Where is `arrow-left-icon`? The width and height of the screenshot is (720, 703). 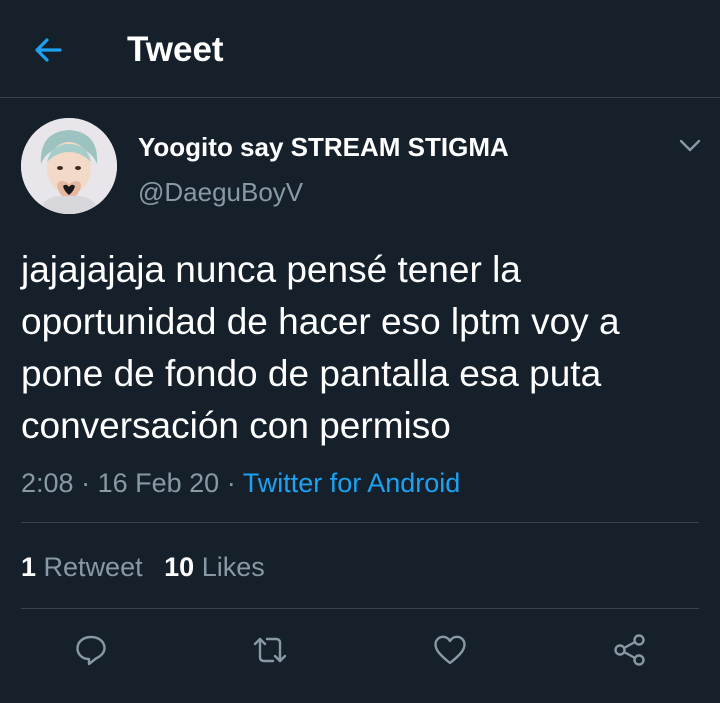
arrow-left-icon is located at coordinates (48, 50).